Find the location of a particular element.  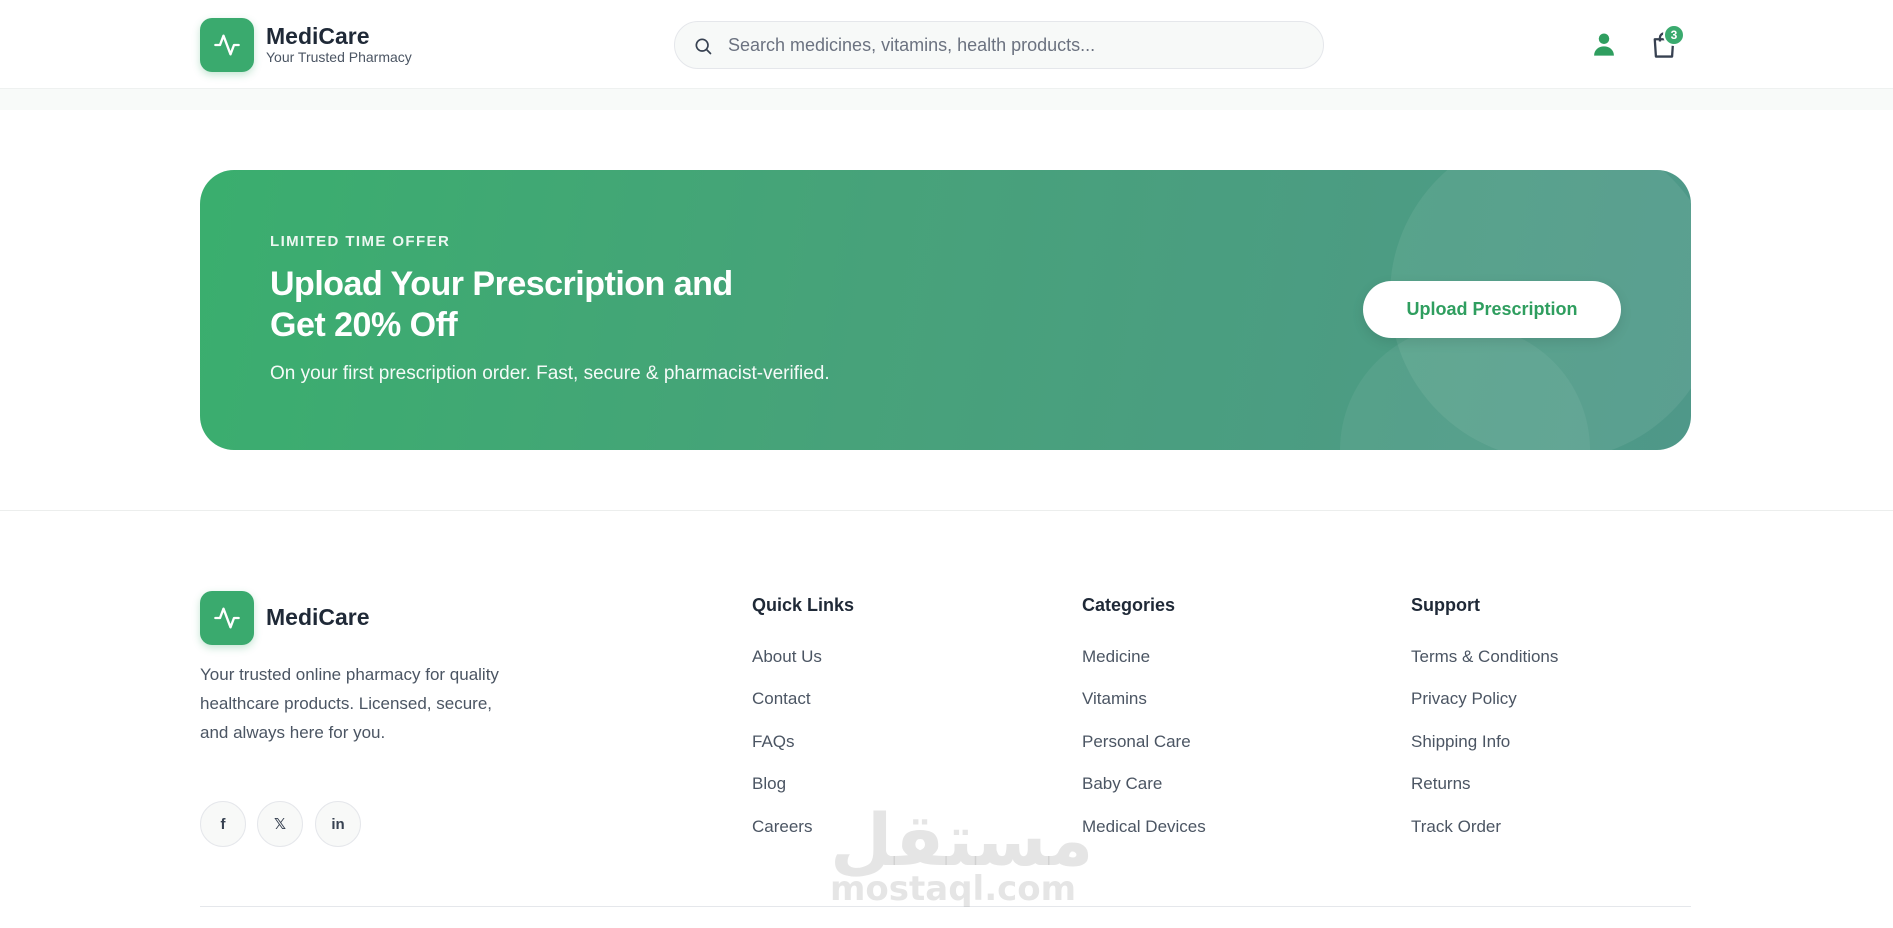

footer-link-vitamins: Vitamins is located at coordinates (1114, 699).